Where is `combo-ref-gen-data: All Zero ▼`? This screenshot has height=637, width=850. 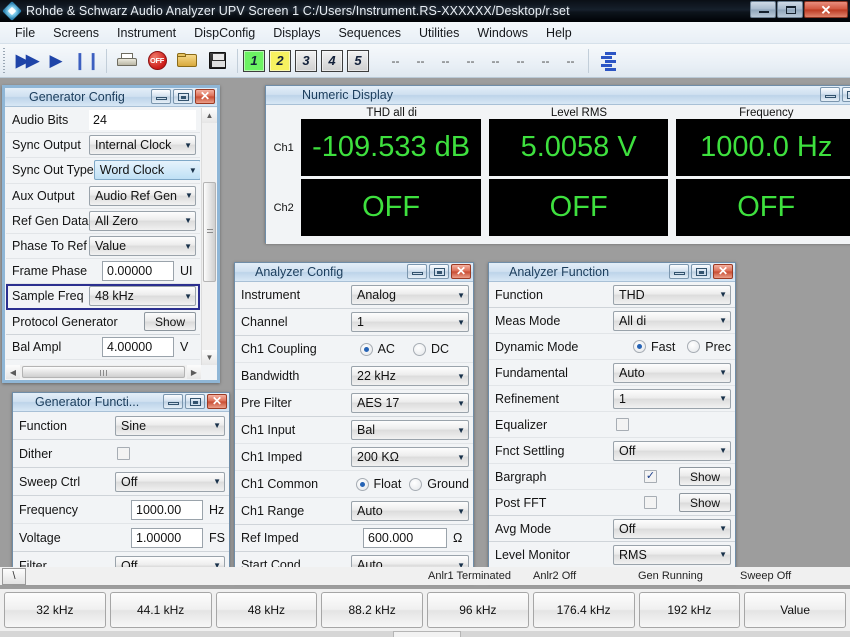 combo-ref-gen-data: All Zero ▼ is located at coordinates (142, 220).